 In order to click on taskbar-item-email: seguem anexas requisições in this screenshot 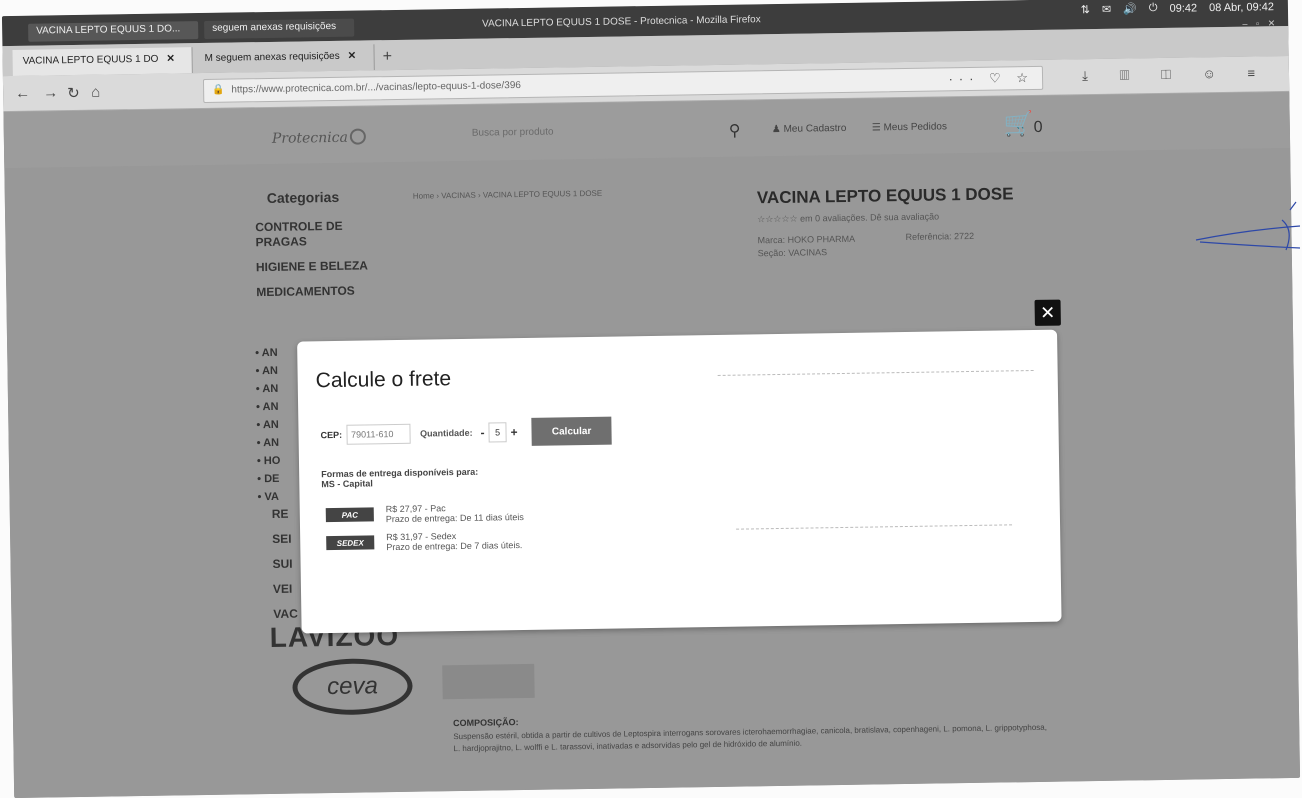, I will do `click(279, 28)`.